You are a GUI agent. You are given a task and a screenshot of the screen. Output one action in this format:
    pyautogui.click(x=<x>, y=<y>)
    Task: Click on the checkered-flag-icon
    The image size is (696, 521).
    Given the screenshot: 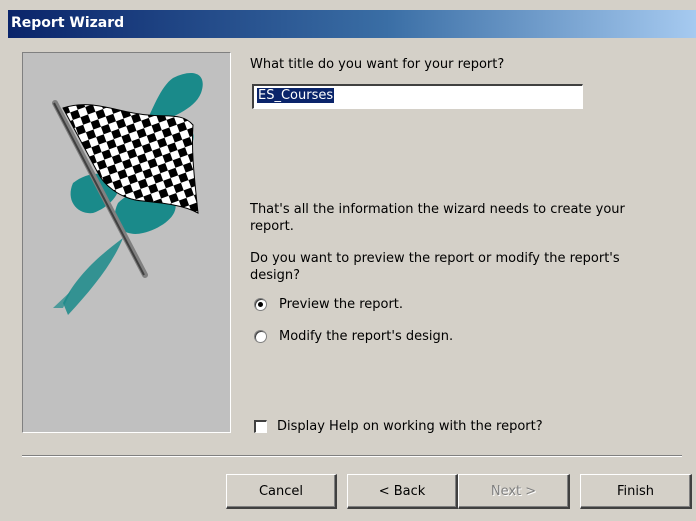 What is the action you would take?
    pyautogui.click(x=127, y=194)
    